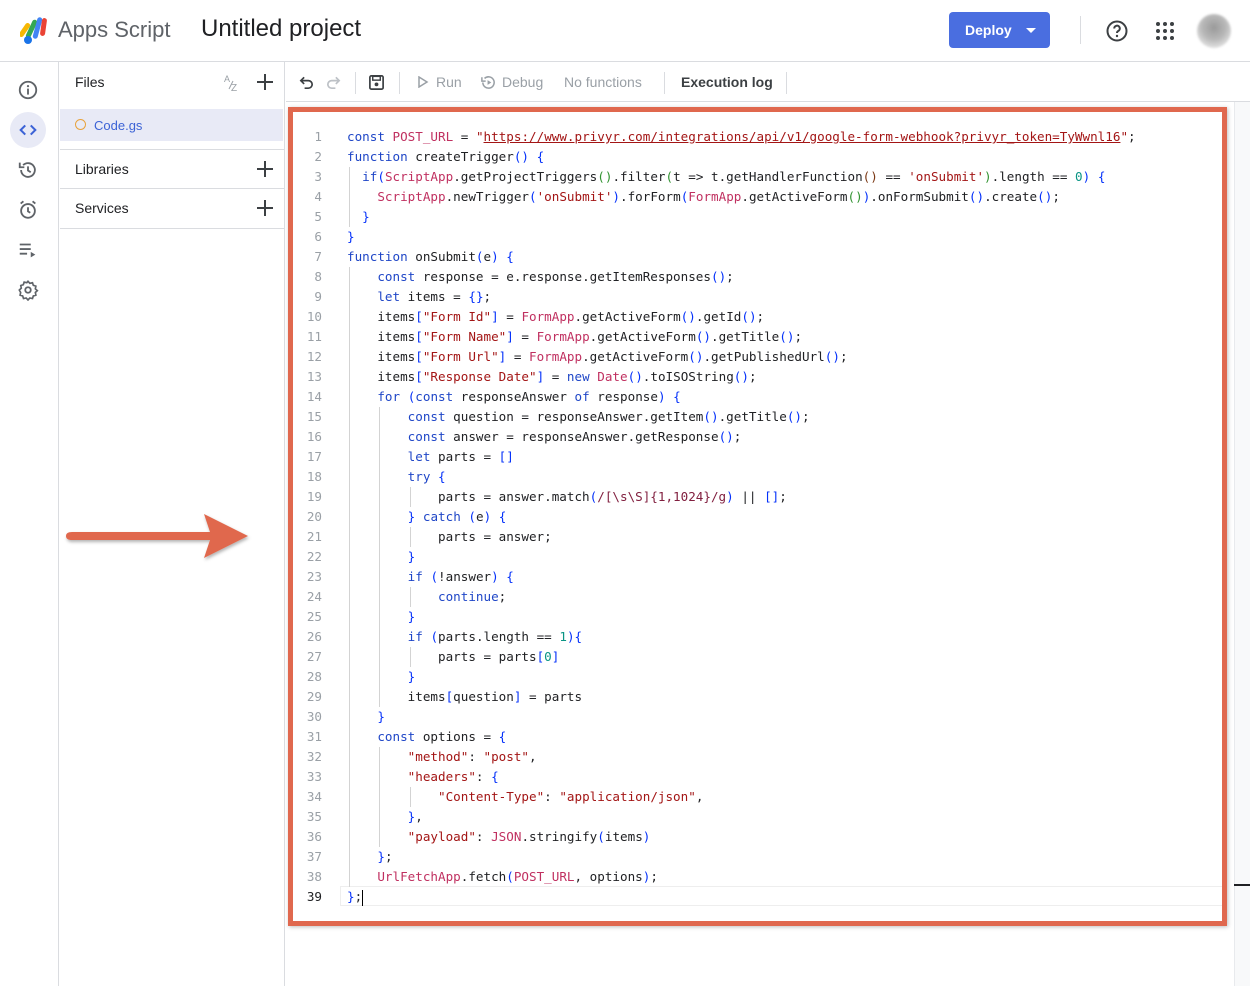 The width and height of the screenshot is (1250, 986). I want to click on services-row: Services, so click(172, 208).